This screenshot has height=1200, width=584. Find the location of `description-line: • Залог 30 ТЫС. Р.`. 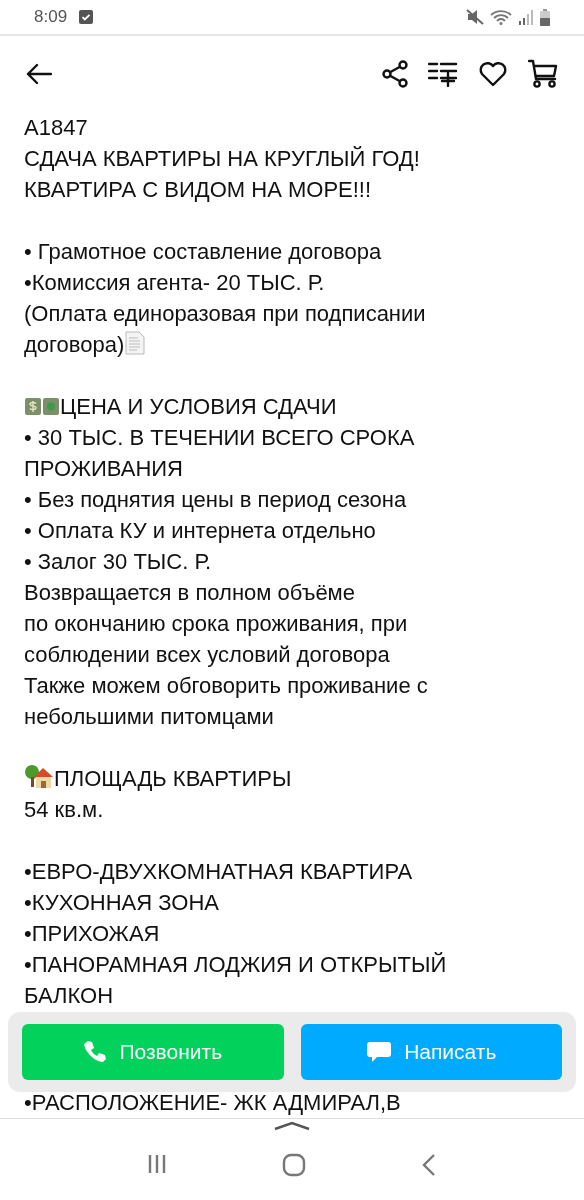

description-line: • Залог 30 ТЫС. Р. is located at coordinates (118, 562).